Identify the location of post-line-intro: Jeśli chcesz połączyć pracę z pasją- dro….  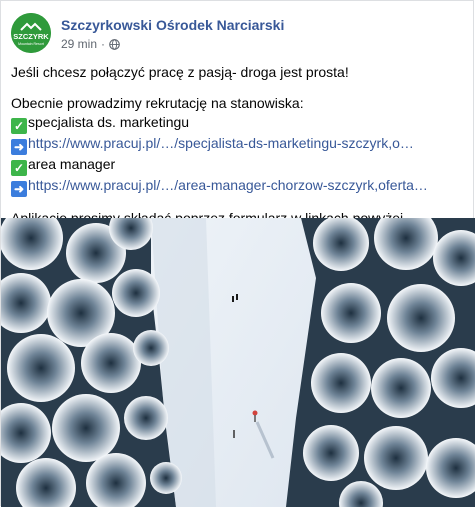
(180, 72).